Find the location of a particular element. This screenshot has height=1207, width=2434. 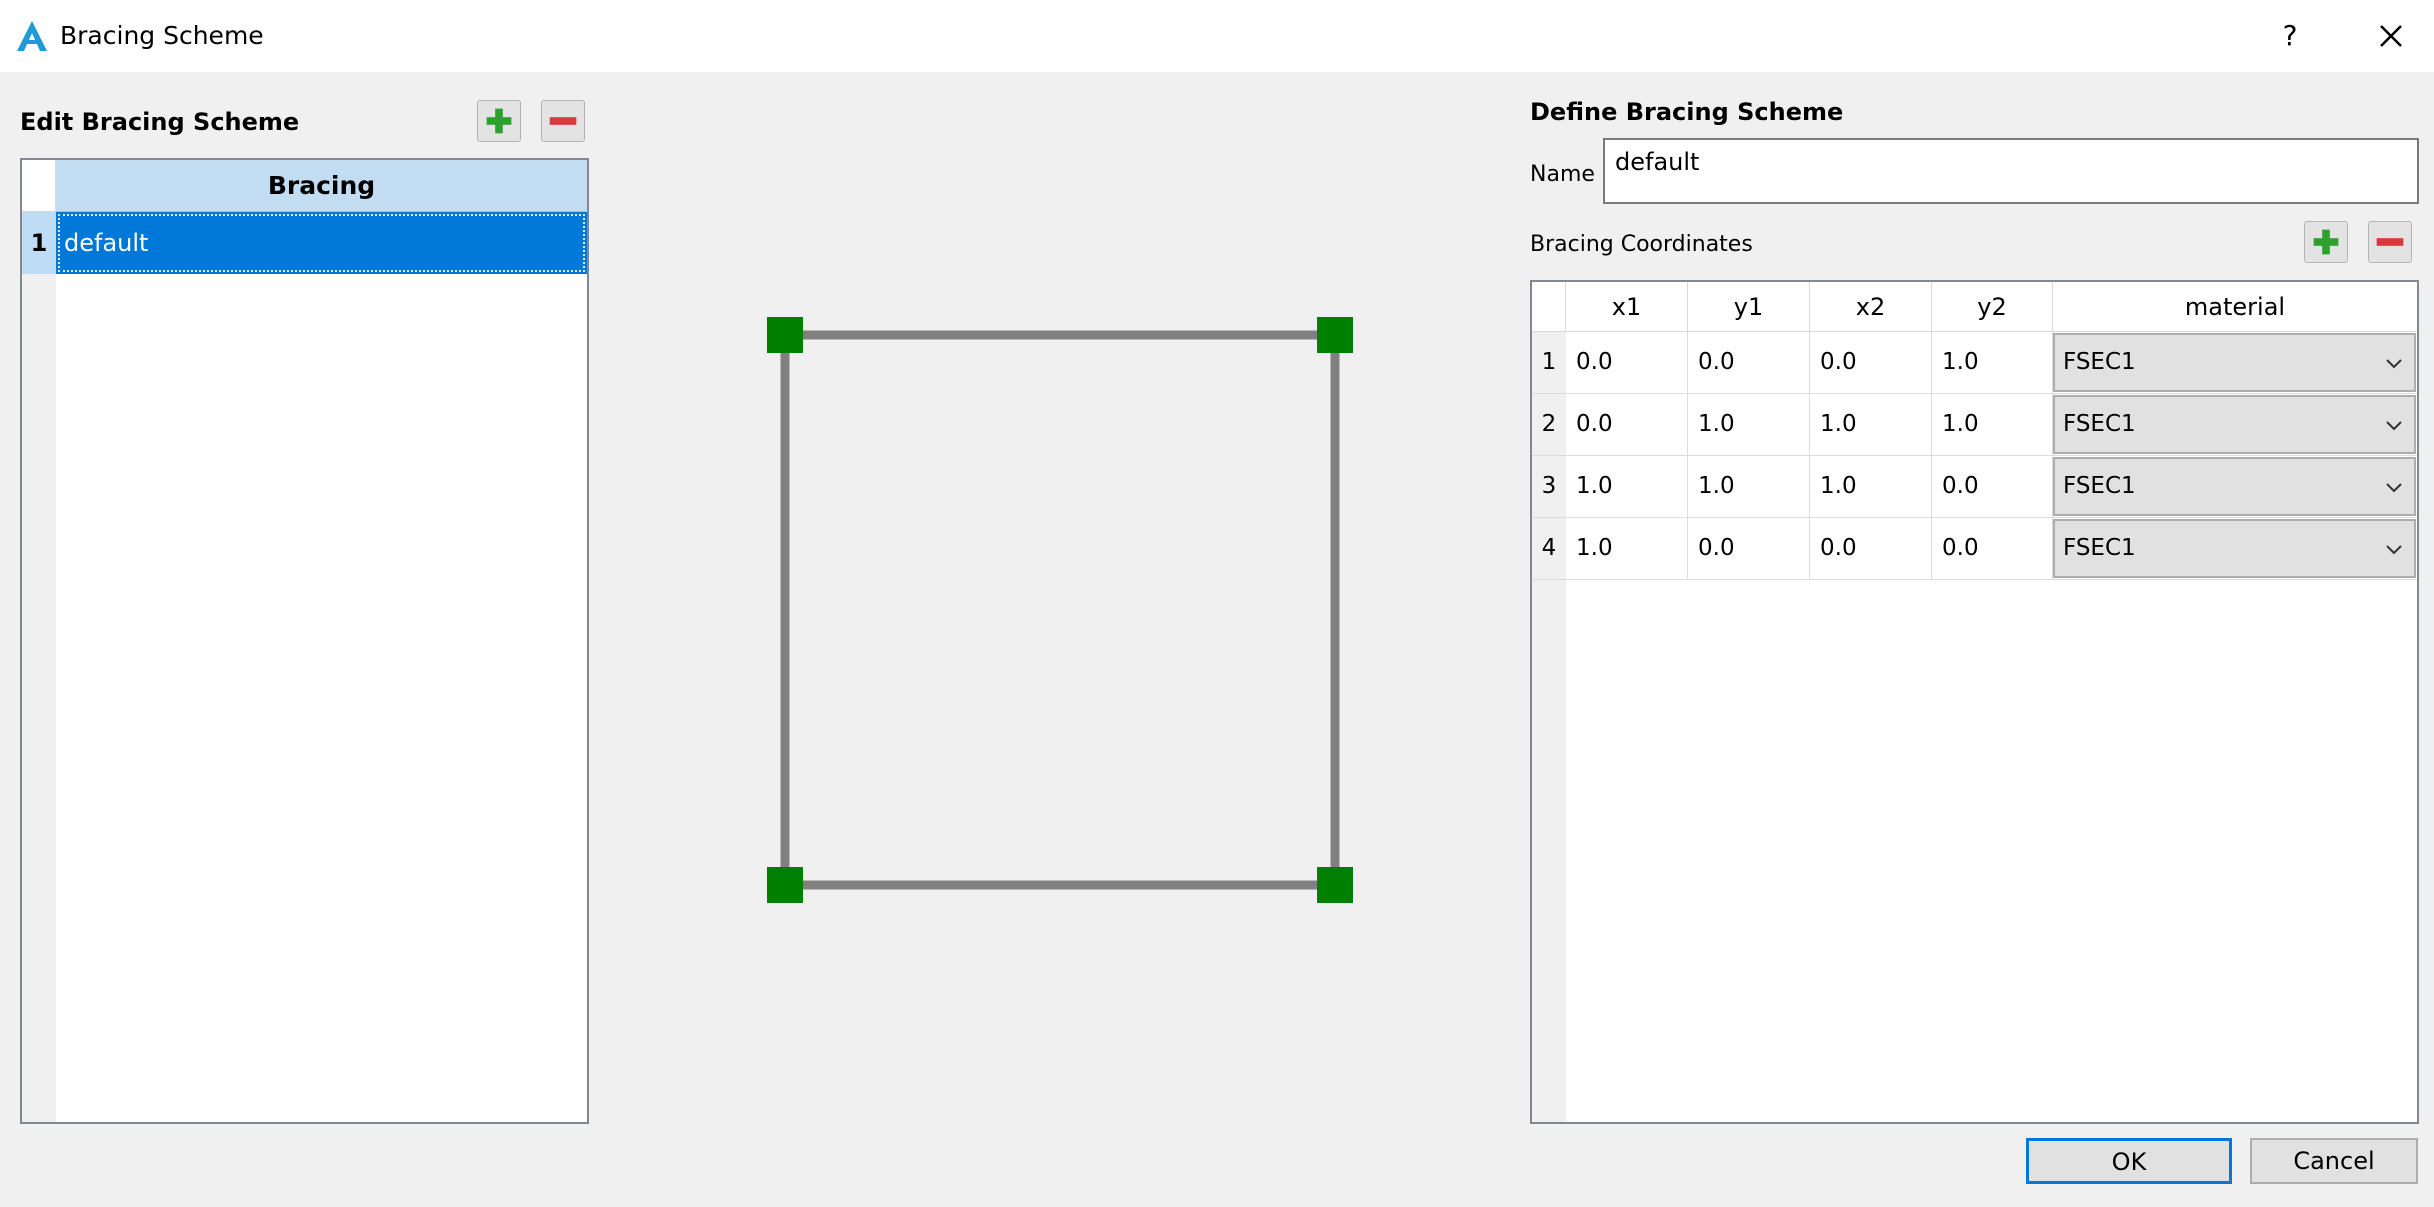

table-header: x1 y1 x2 y2 material is located at coordinates (1974, 307).